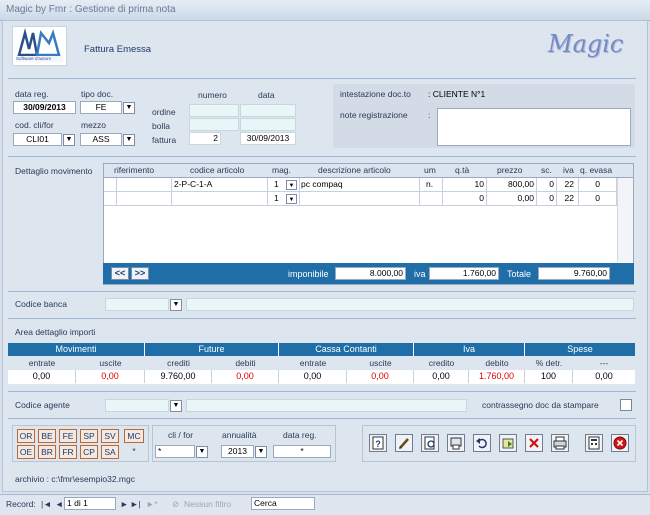 This screenshot has height=515, width=650. I want to click on col-mag: mag., so click(281, 170).